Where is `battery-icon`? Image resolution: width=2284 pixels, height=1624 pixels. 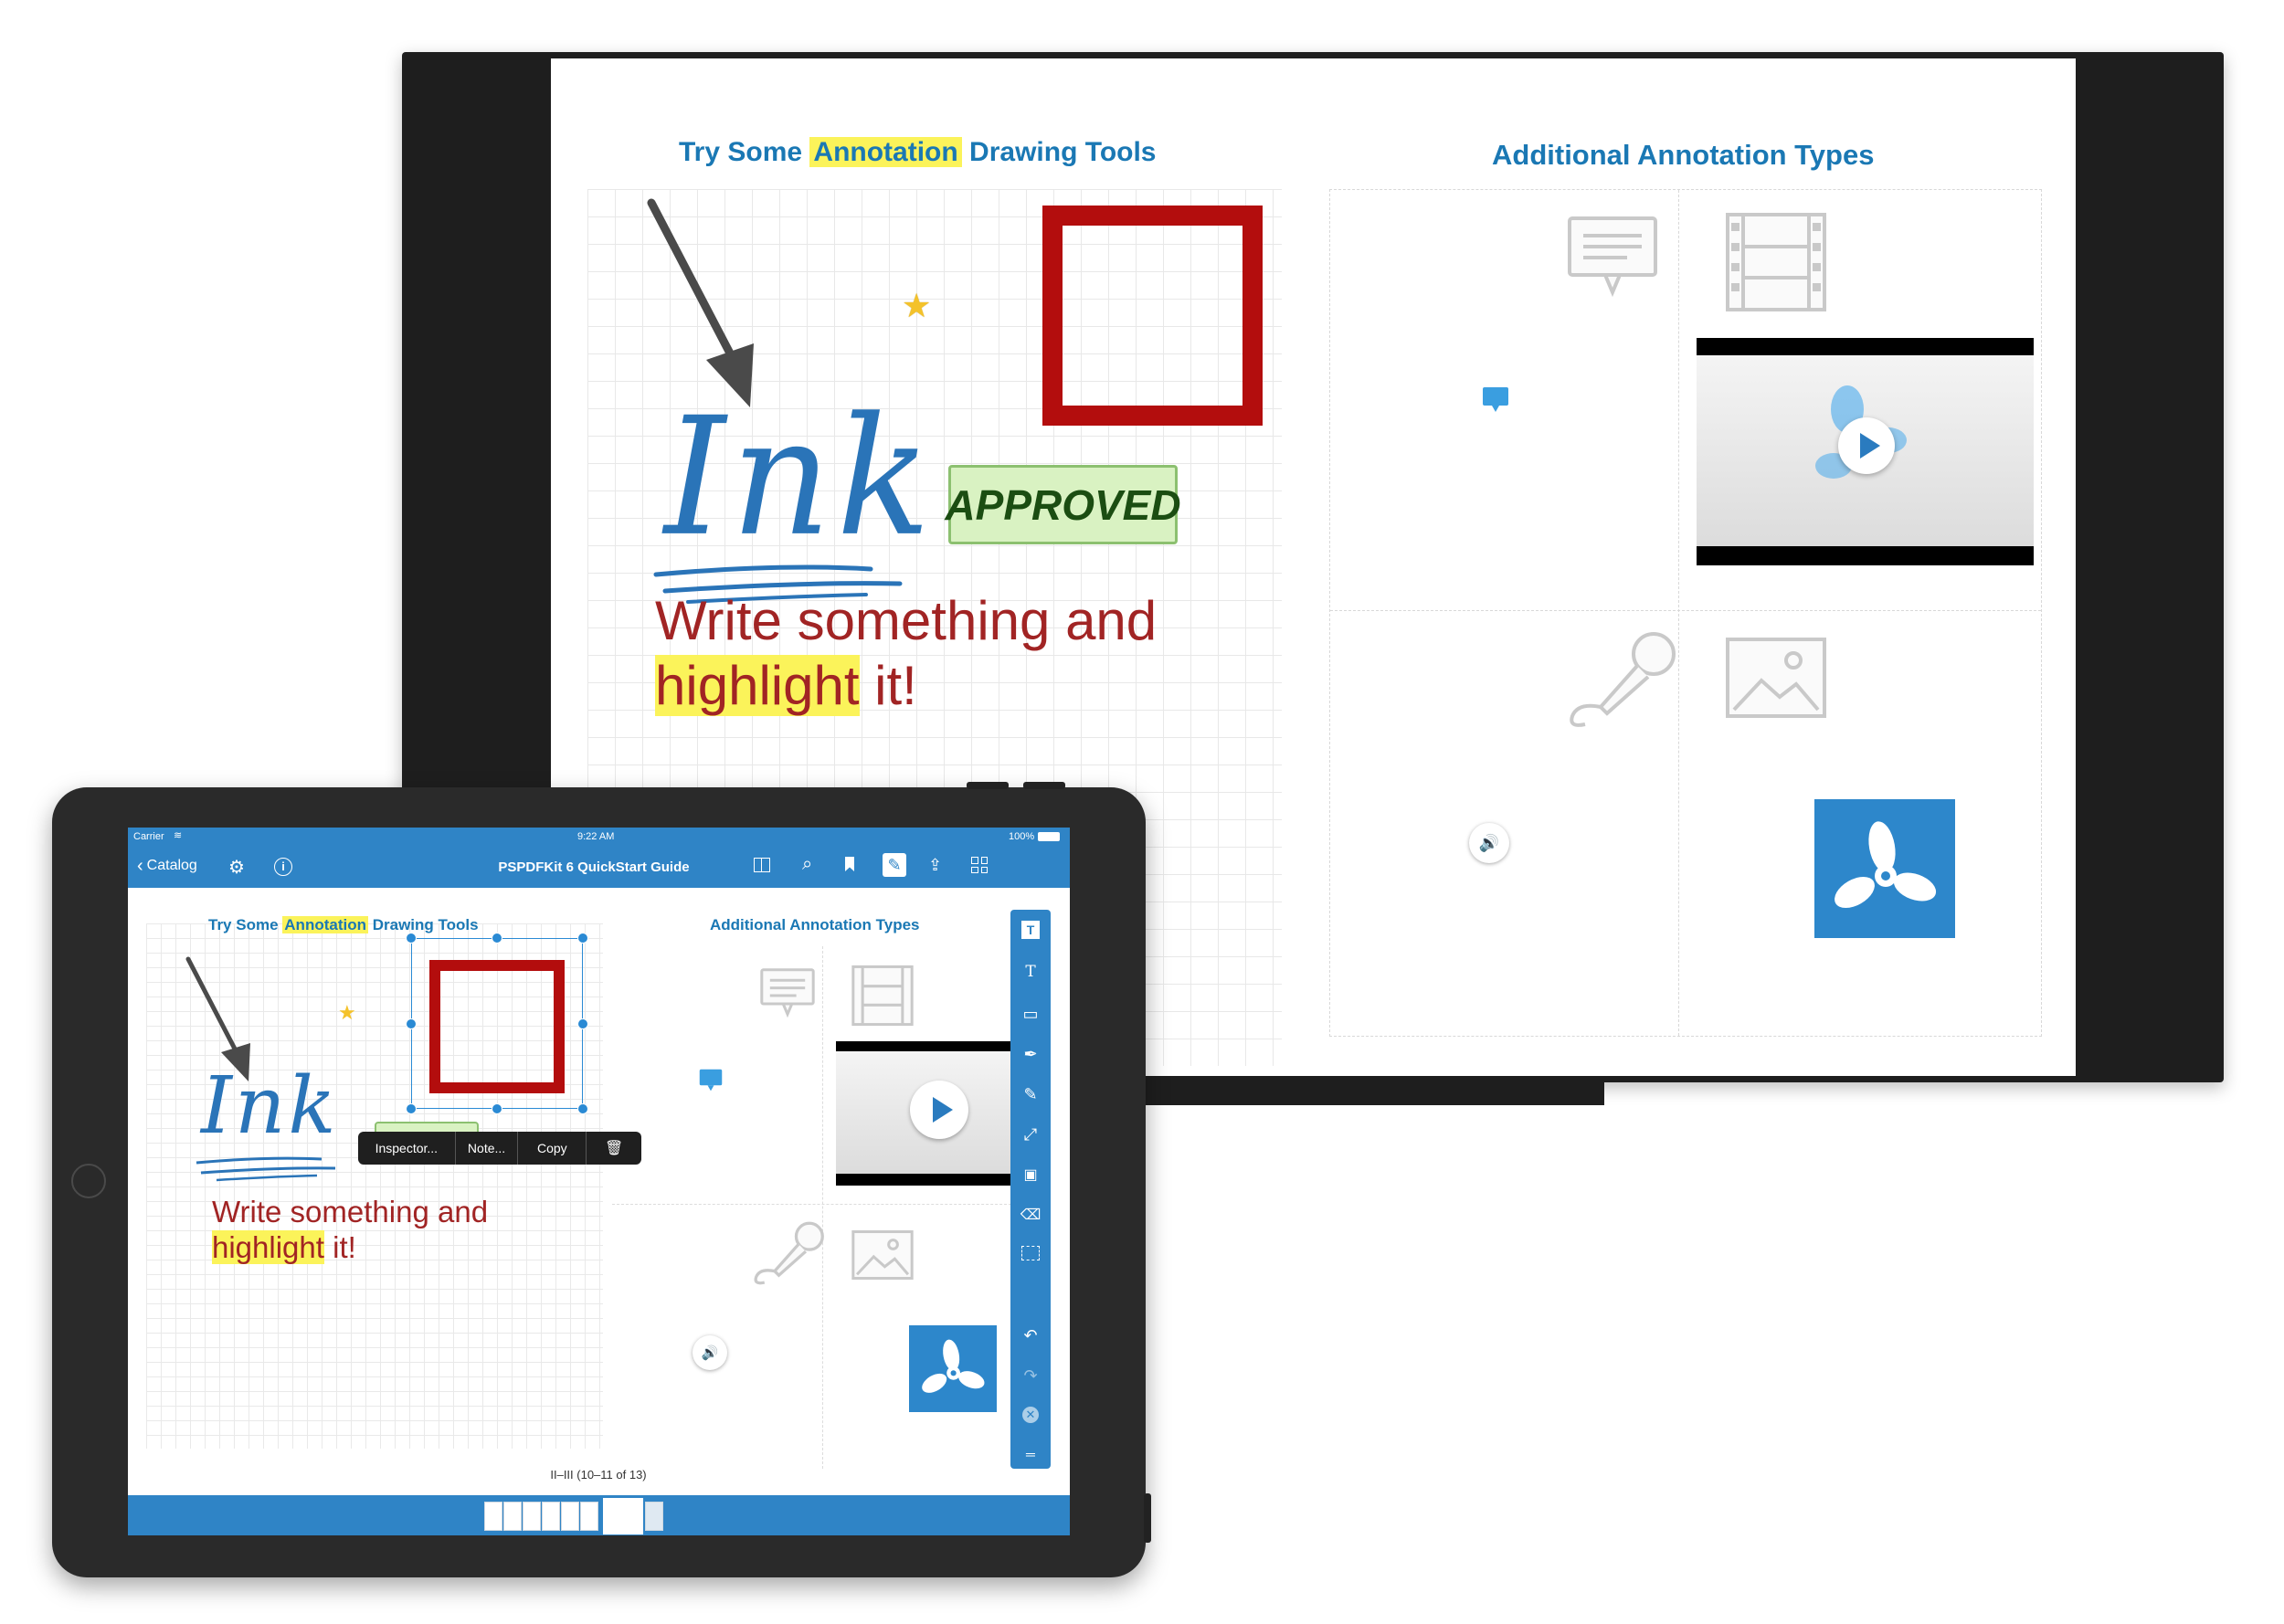 battery-icon is located at coordinates (1049, 836).